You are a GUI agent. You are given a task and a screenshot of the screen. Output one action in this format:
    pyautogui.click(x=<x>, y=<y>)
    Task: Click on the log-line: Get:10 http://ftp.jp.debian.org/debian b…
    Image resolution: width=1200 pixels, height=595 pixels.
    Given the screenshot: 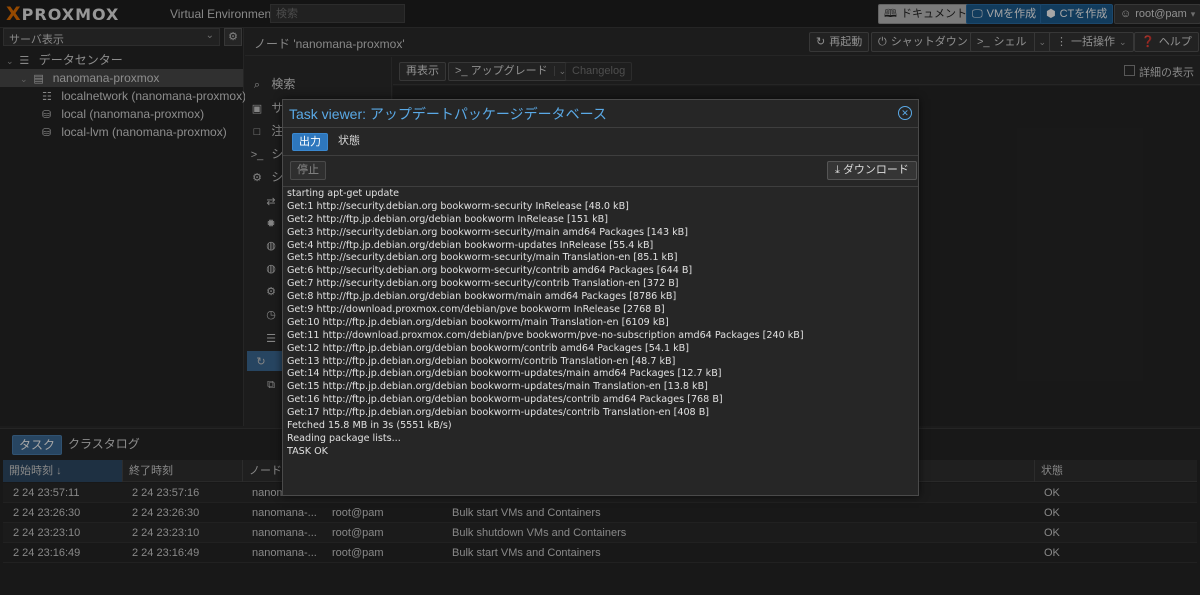 What is the action you would take?
    pyautogui.click(x=478, y=322)
    